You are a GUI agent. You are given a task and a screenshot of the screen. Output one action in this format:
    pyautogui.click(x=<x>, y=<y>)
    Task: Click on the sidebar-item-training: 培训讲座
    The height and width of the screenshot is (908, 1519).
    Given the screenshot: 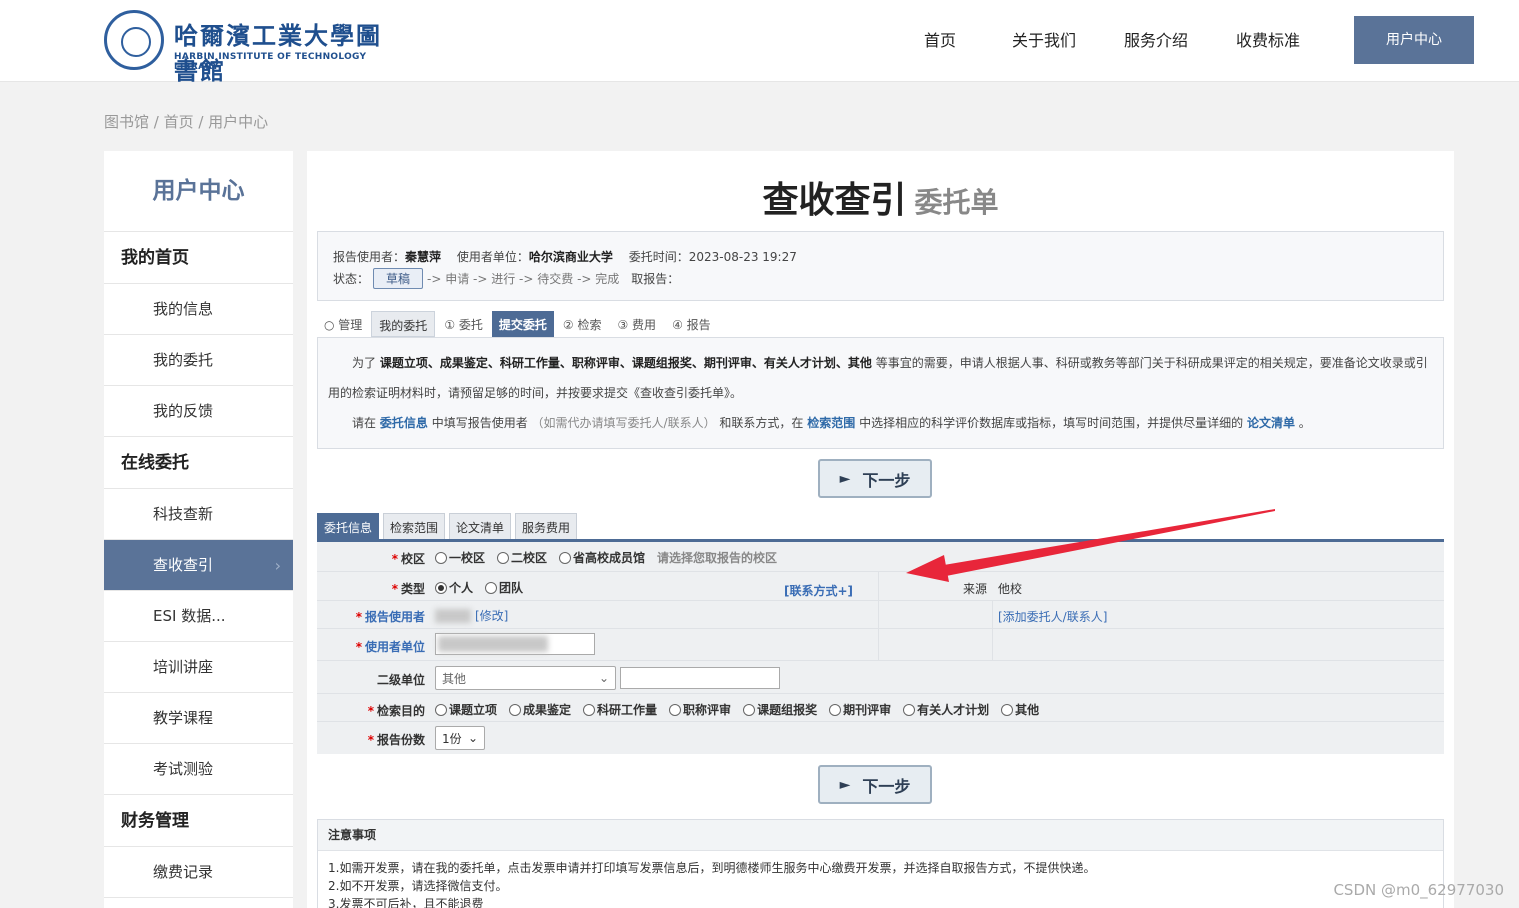 What is the action you would take?
    pyautogui.click(x=198, y=667)
    